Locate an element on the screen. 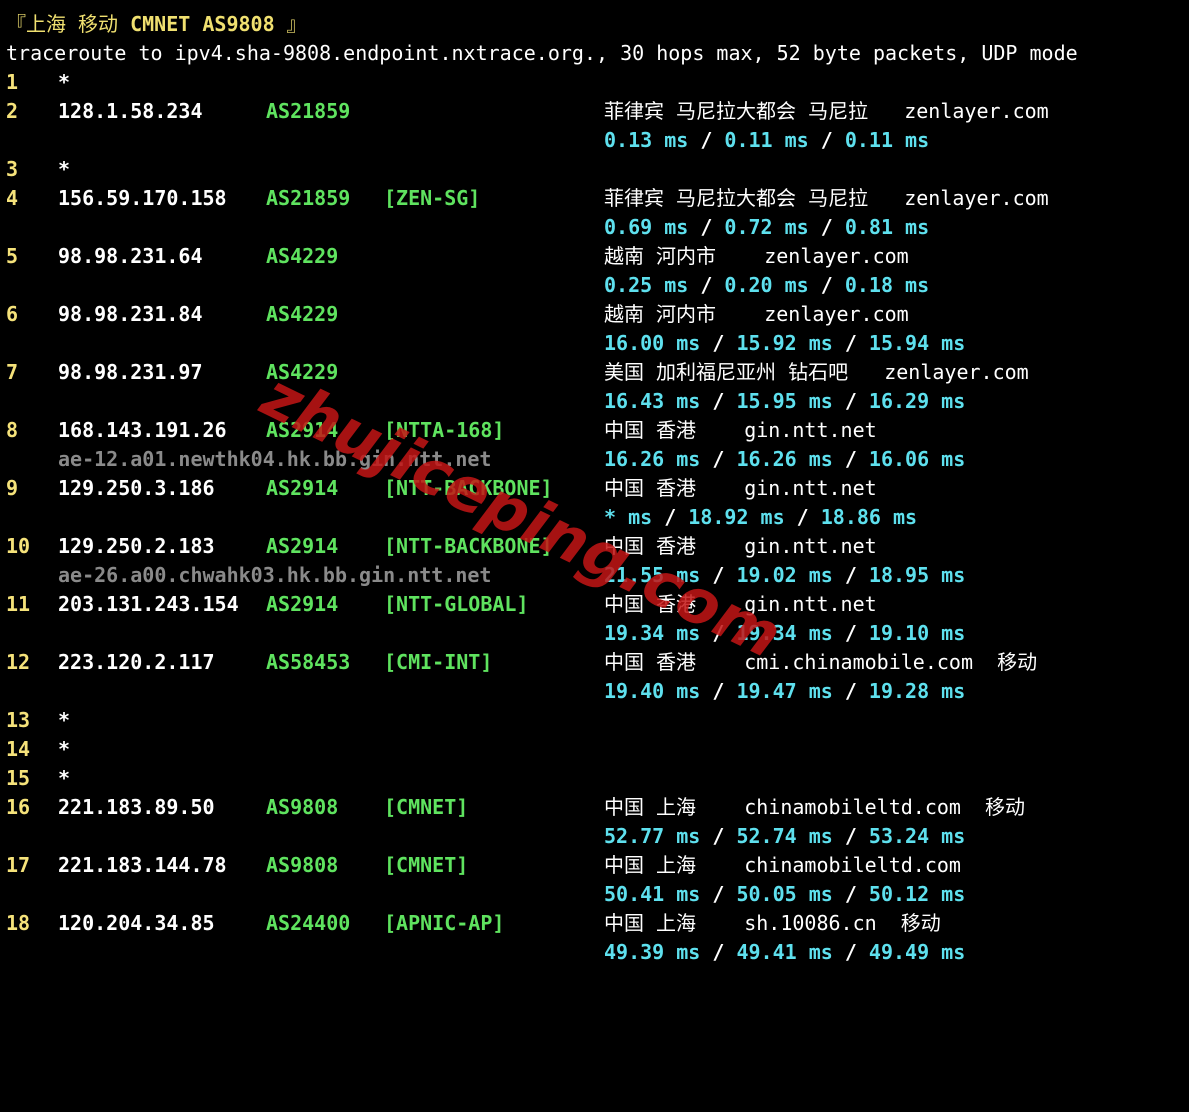 The height and width of the screenshot is (1112, 1189). rtt-value: 0.20 ms is located at coordinates (766, 285).